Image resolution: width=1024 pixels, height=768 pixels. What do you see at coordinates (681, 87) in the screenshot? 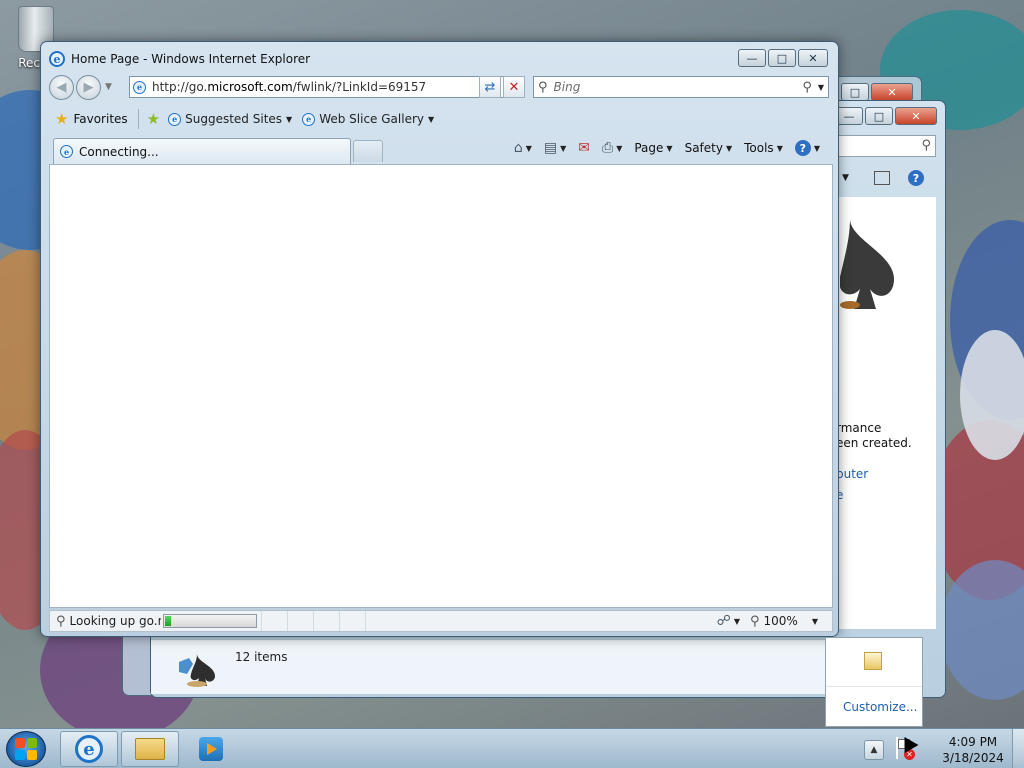
I see `search-box: ⚲ Bing ⚲ ▼` at bounding box center [681, 87].